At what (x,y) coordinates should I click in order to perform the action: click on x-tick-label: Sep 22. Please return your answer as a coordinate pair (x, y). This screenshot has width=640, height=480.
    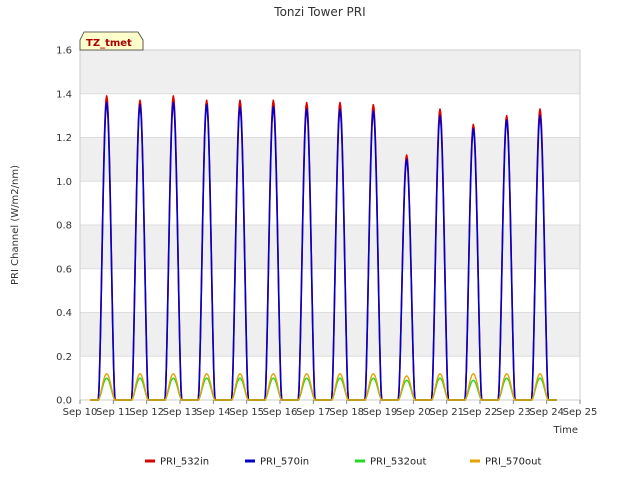
    Looking at the image, I should click on (480, 412).